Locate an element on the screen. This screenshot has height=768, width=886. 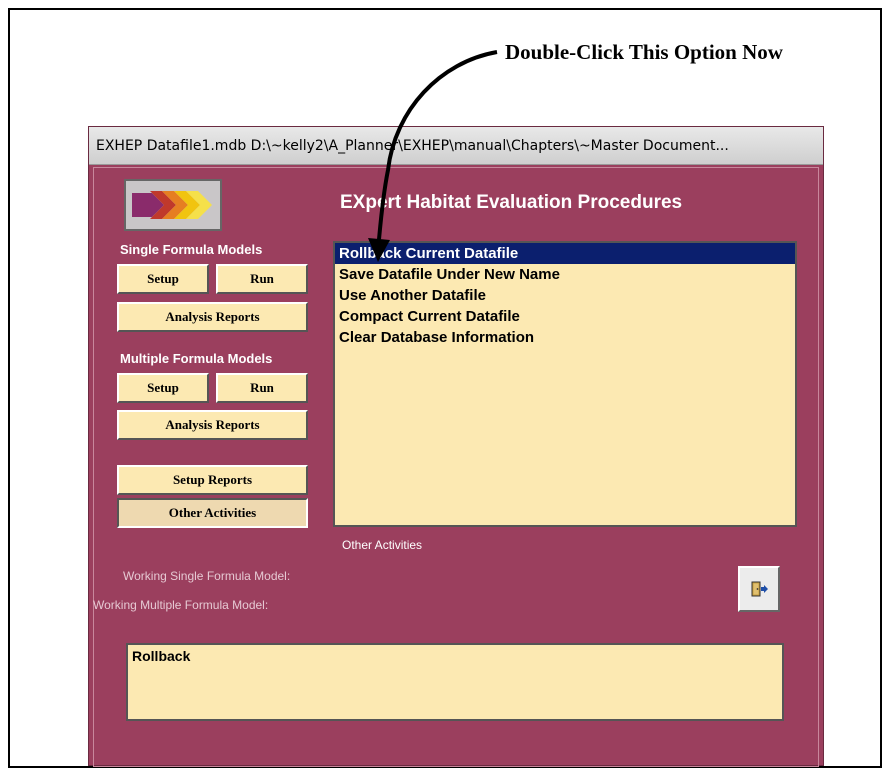
working-multiple-label: Working Multiple Formula Model: is located at coordinates (181, 605).